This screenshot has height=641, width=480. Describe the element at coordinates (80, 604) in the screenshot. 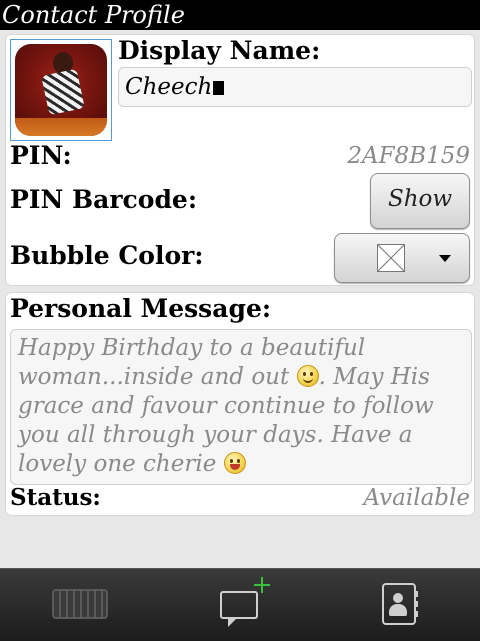

I see `keyboard-icon` at that location.